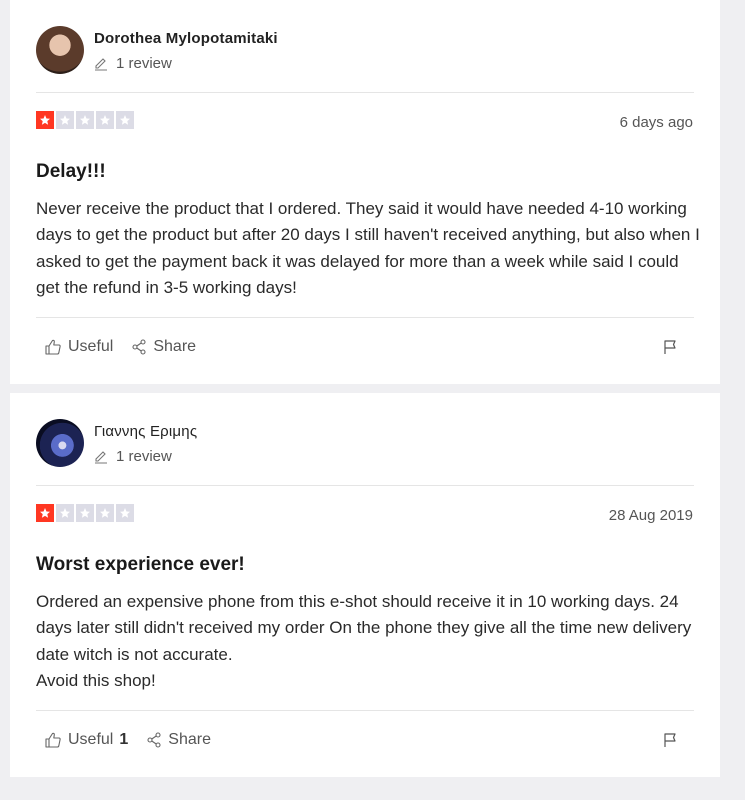 The height and width of the screenshot is (800, 745). Describe the element at coordinates (124, 739) in the screenshot. I see `useful-count: 1` at that location.